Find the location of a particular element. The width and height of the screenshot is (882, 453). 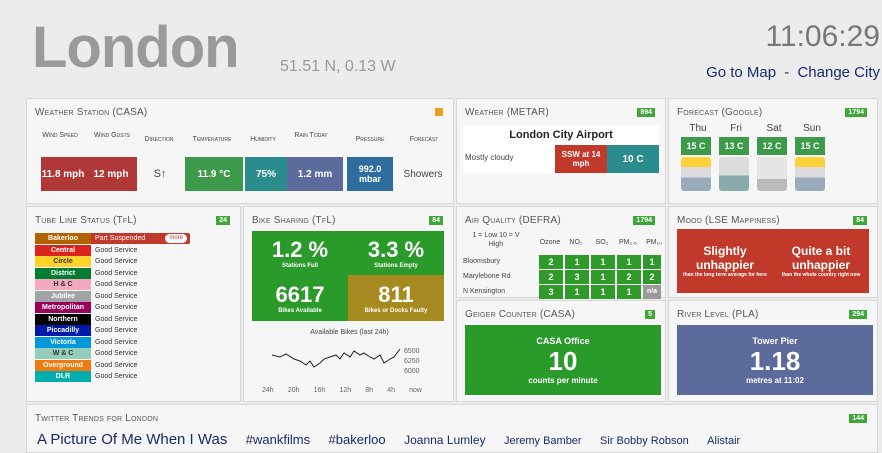

river-unit: metres at 11:02 is located at coordinates (775, 380).